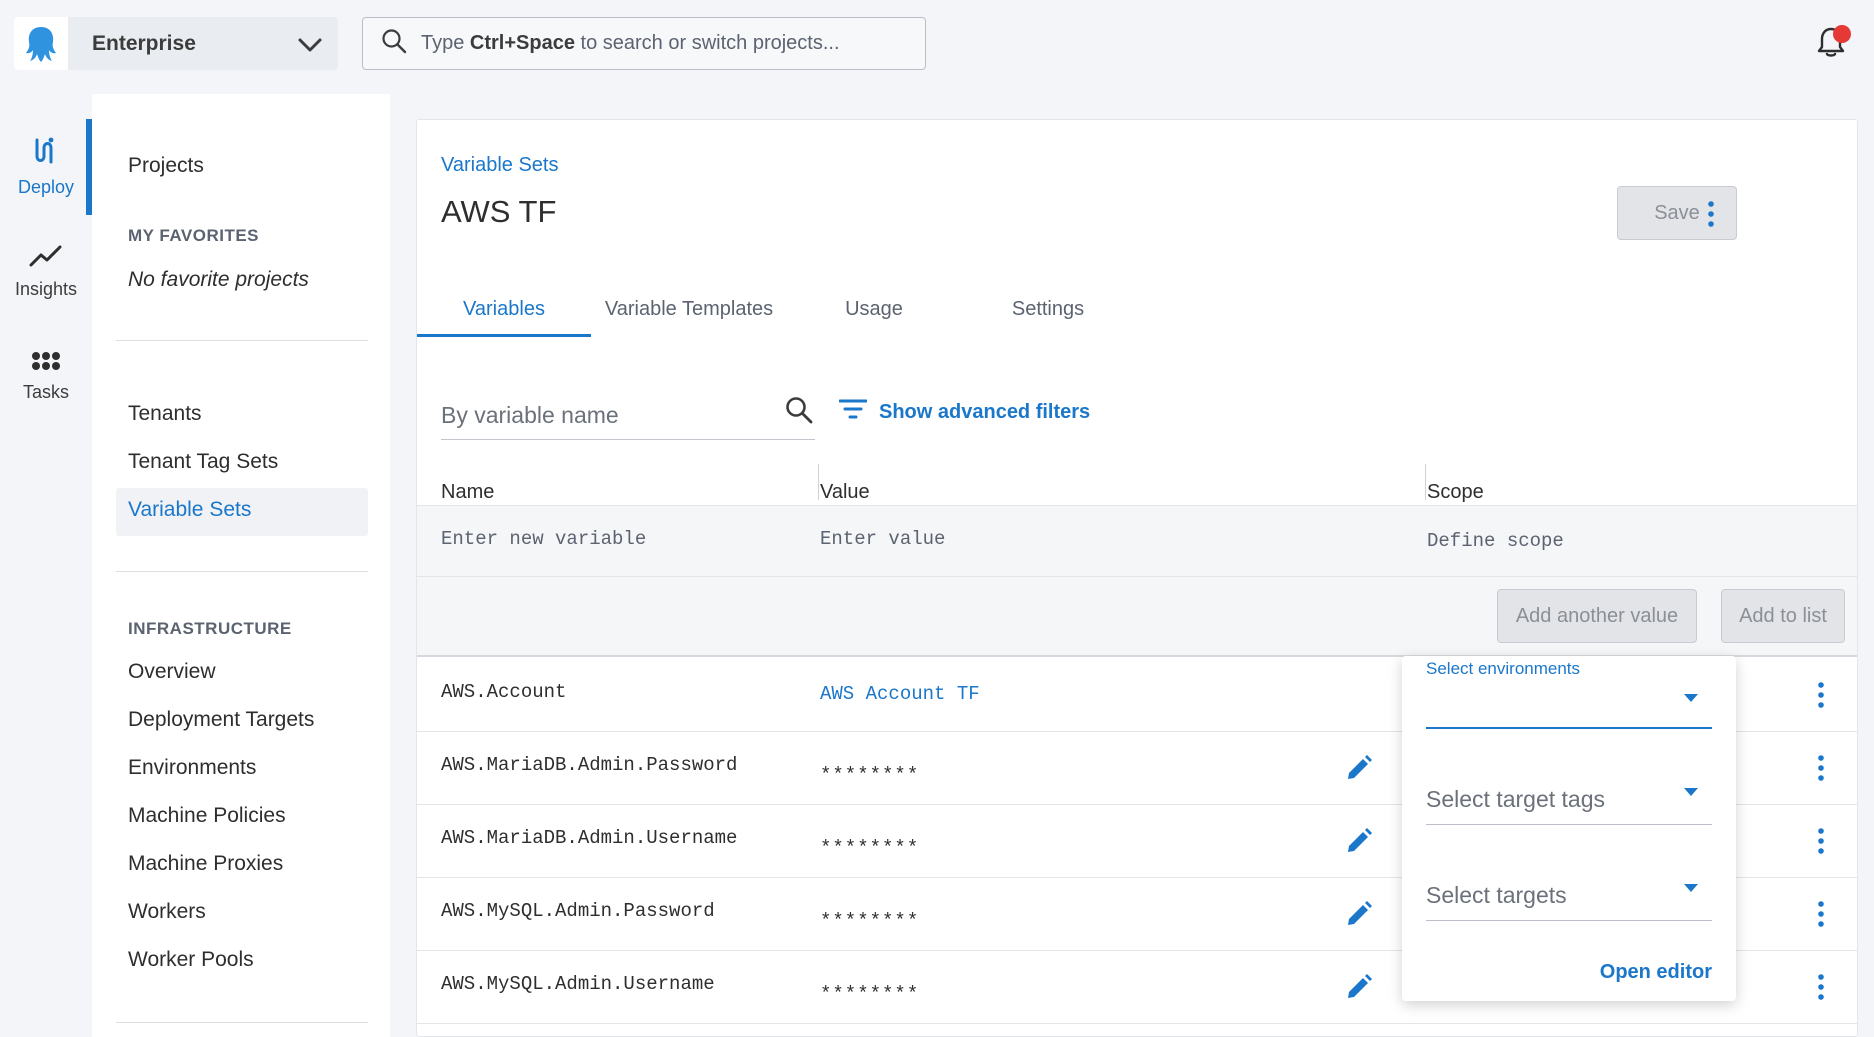  I want to click on sidebar-item-overview: Overview, so click(172, 672).